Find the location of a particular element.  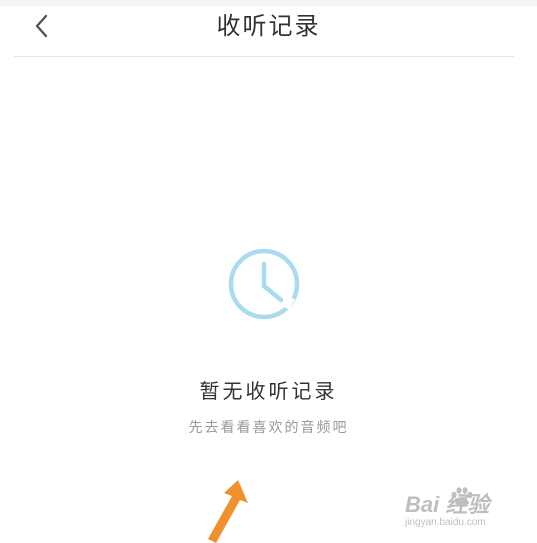

orange-arrow-icon is located at coordinates (228, 511).